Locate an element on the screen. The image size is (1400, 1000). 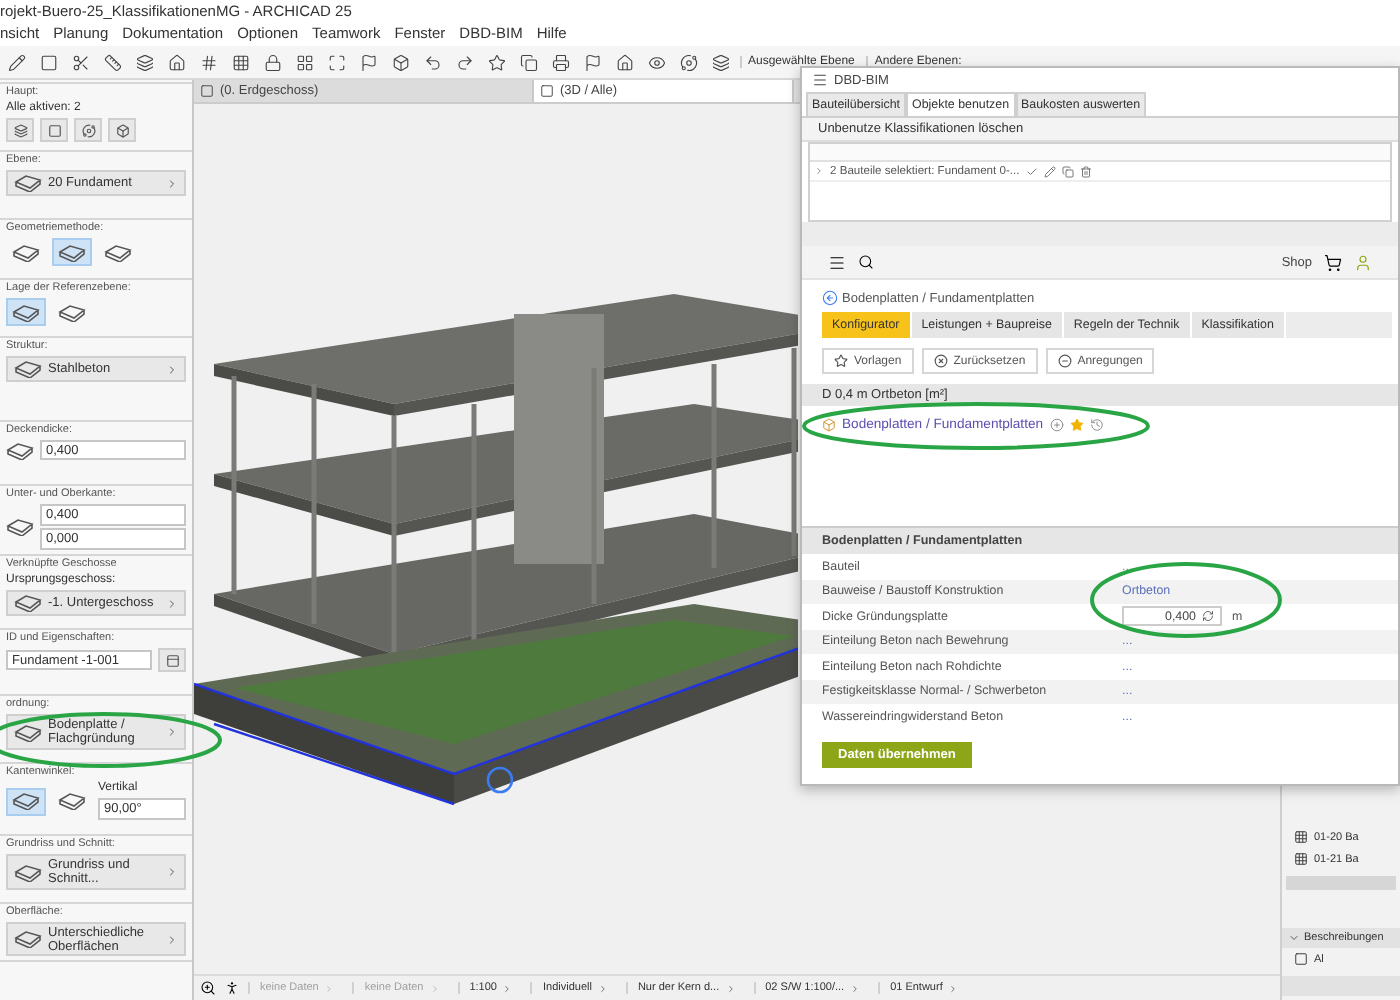
properties-button is located at coordinates (172, 660).